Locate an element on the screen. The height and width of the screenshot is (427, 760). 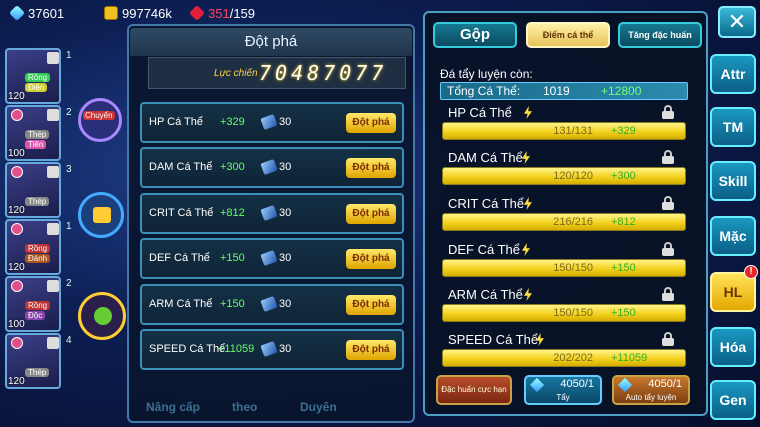
row-name: DAM Cá Thể is located at coordinates (181, 167).